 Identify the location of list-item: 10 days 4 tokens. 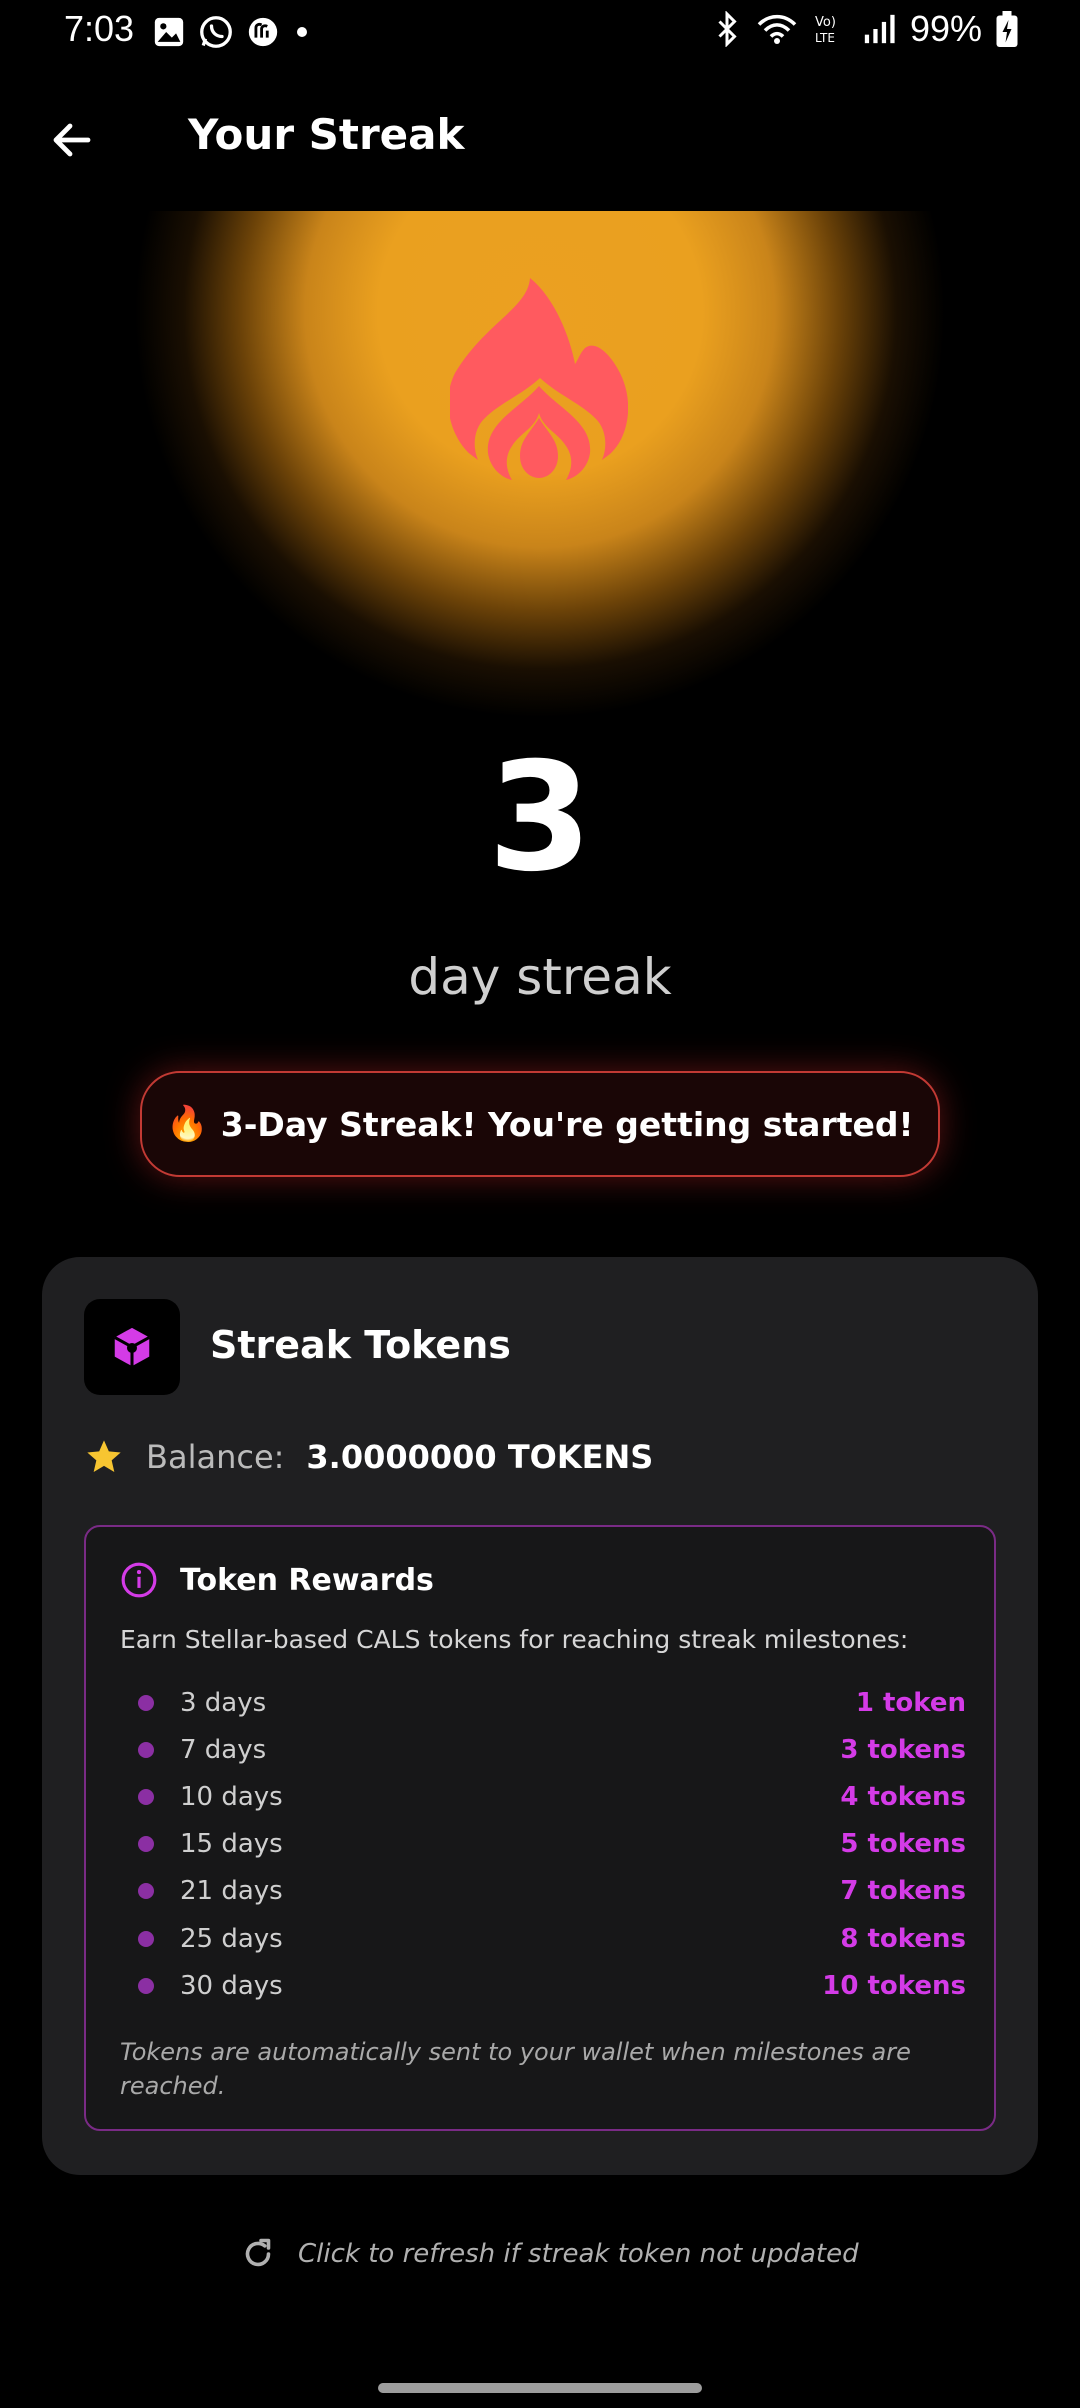
(552, 1796).